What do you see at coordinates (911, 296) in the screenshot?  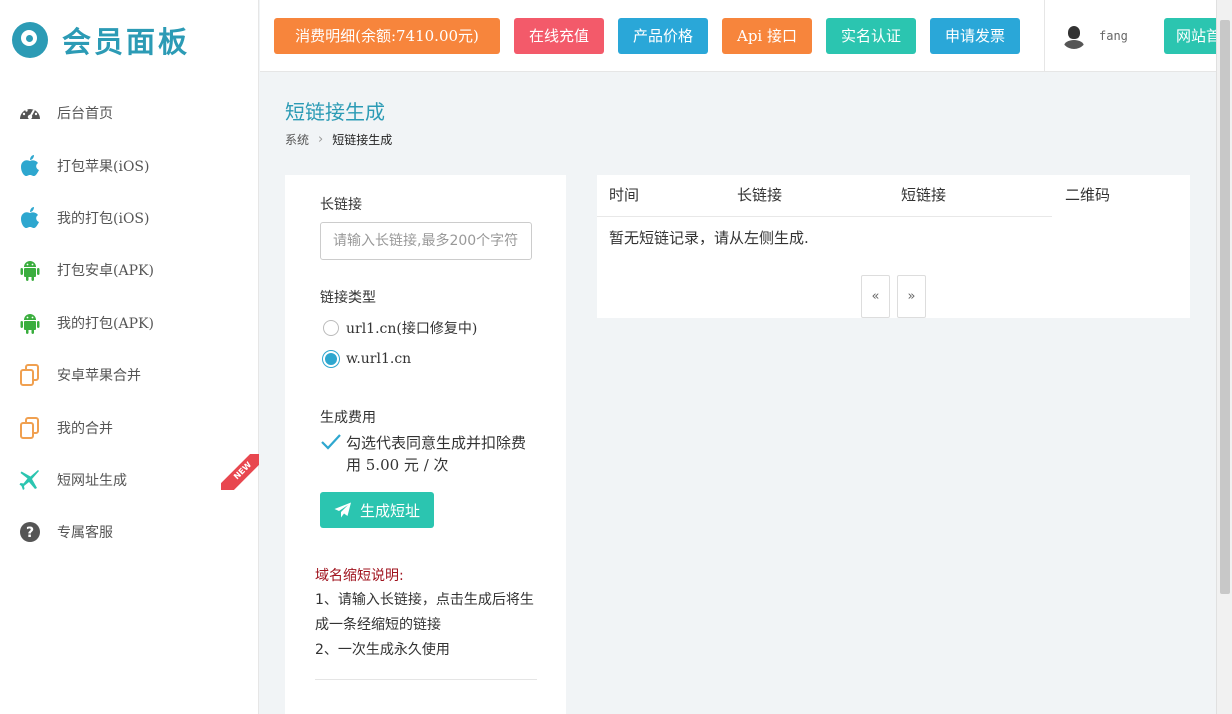 I see `pagination-next-button: »` at bounding box center [911, 296].